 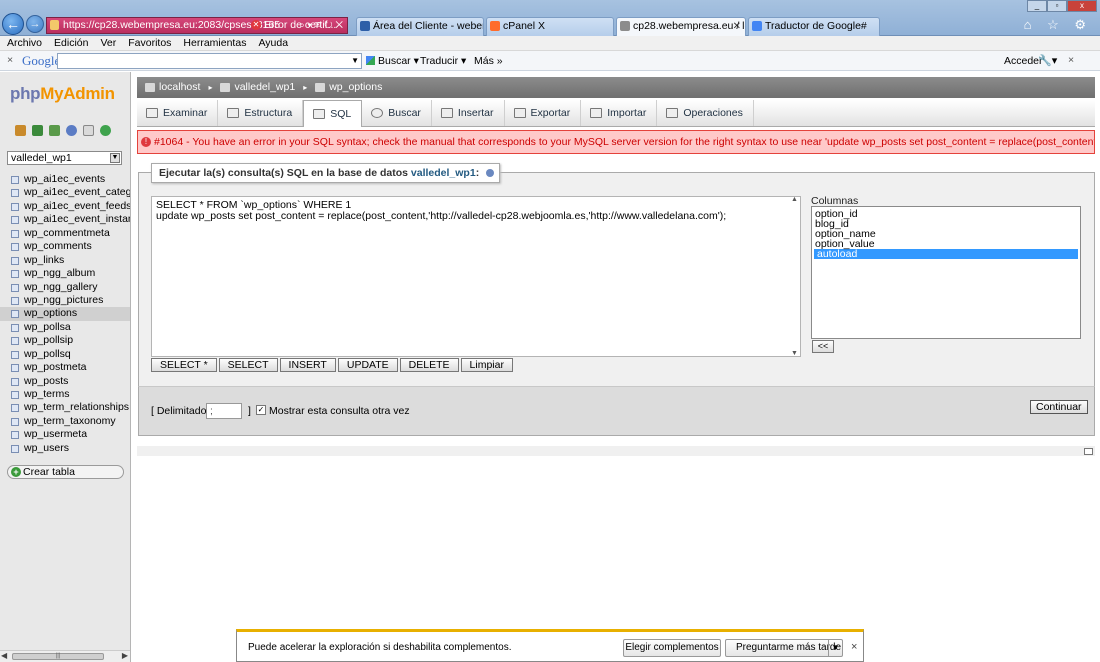 What do you see at coordinates (737, 26) in the screenshot?
I see `close-tab-icon: ✕` at bounding box center [737, 26].